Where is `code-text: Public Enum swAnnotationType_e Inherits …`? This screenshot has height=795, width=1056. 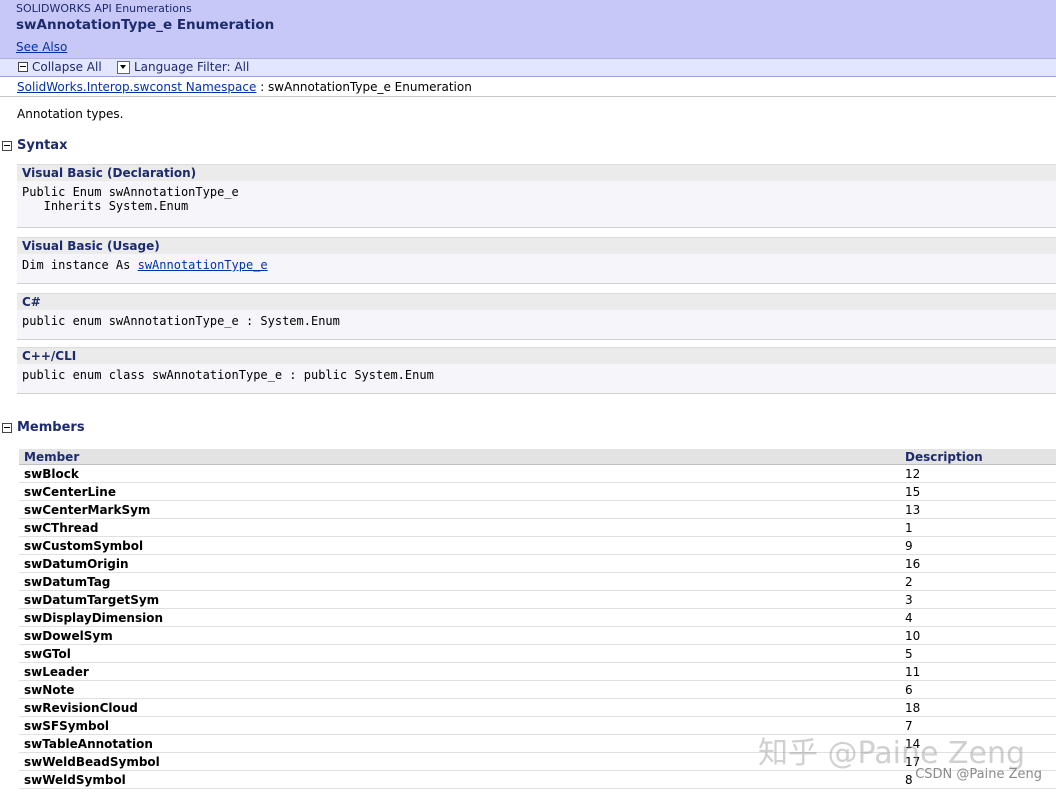 code-text: Public Enum swAnnotationType_e Inherits … is located at coordinates (536, 204).